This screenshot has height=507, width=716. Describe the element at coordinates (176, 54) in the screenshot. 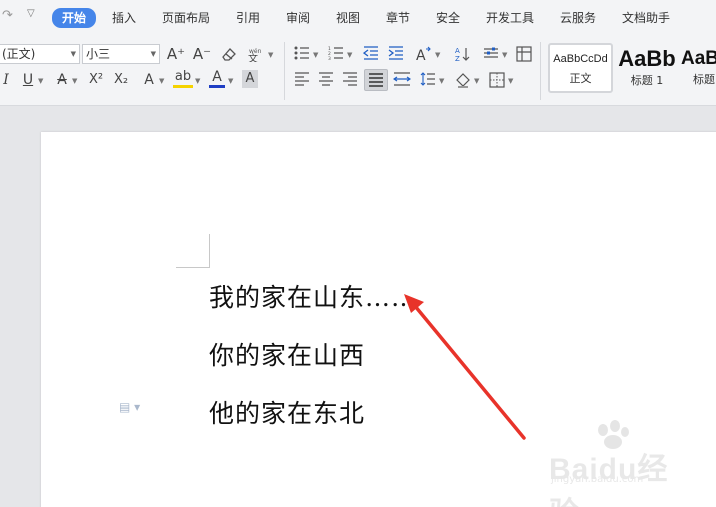

I see `grow-font-button: A⁺` at that location.